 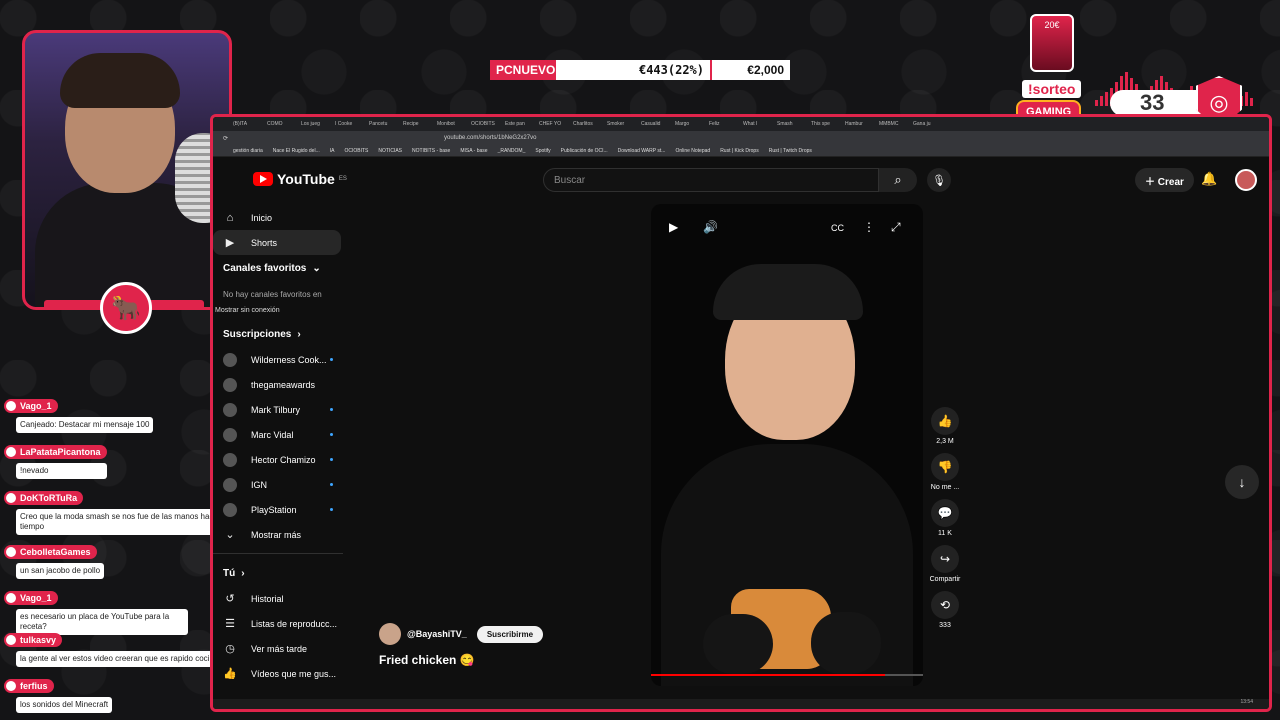 I want to click on chat-username: tulkasvy, so click(x=33, y=640).